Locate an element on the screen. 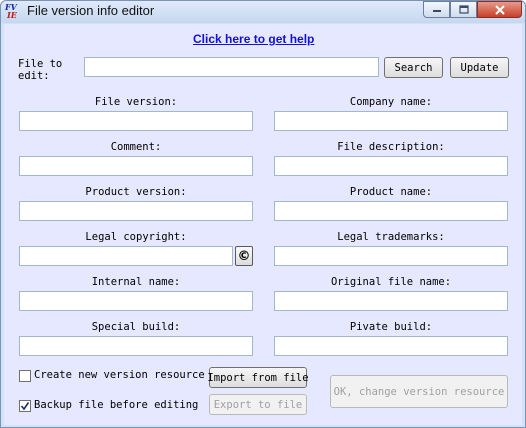 This screenshot has height=428, width=526. create-version-label: Create new version resource is located at coordinates (119, 375).